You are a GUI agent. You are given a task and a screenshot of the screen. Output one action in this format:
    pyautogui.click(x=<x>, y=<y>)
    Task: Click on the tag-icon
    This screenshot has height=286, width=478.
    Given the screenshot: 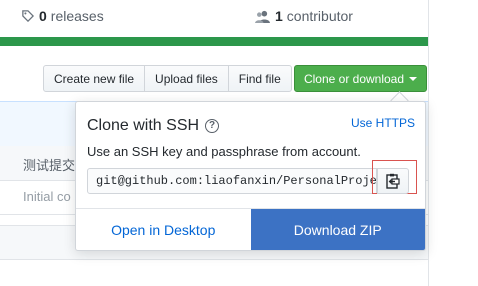 What is the action you would take?
    pyautogui.click(x=28, y=16)
    